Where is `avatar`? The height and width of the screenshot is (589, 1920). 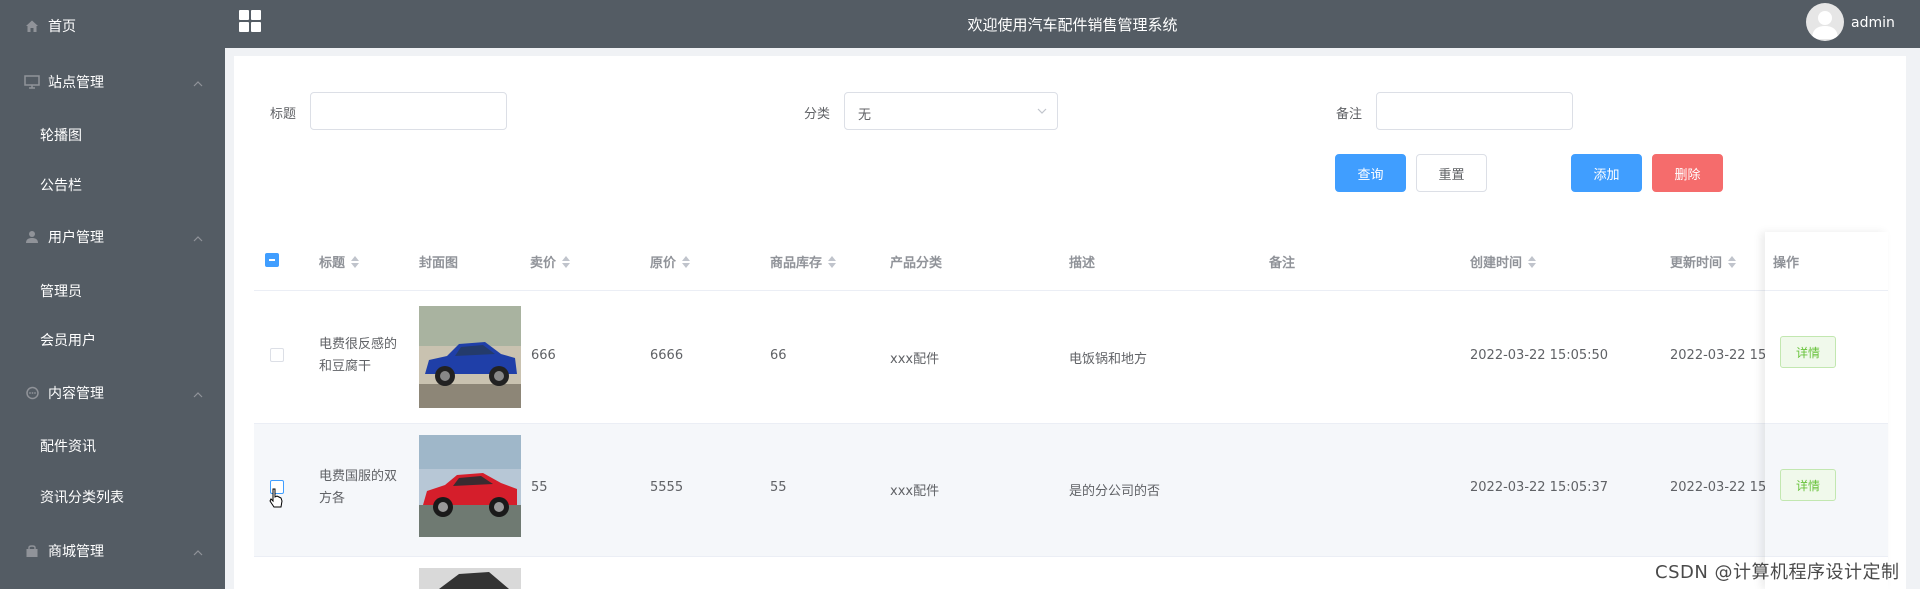 avatar is located at coordinates (1825, 22).